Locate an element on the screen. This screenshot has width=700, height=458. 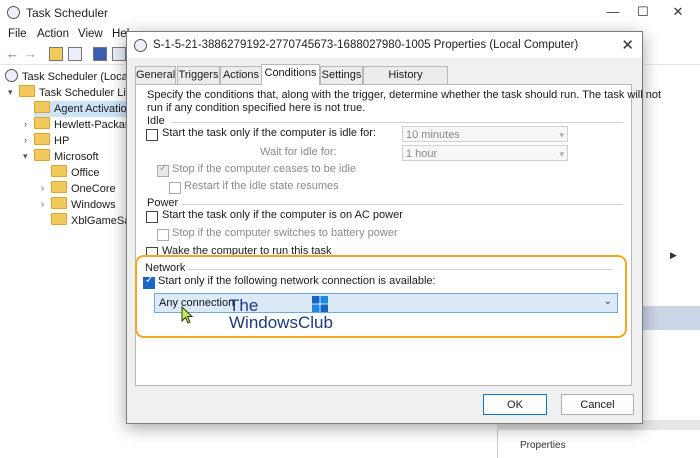
start-if-idle-checkbox is located at coordinates (152, 135).